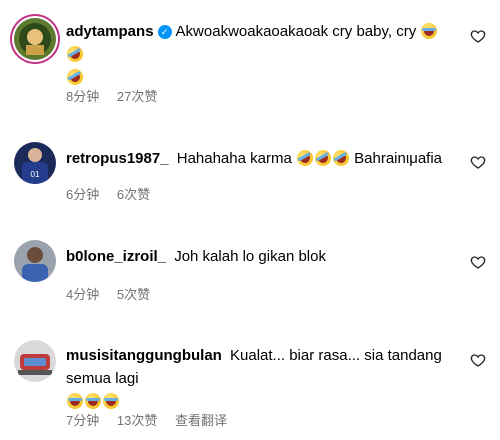  Describe the element at coordinates (117, 158) in the screenshot. I see `comment-username: retropus1987_` at that location.